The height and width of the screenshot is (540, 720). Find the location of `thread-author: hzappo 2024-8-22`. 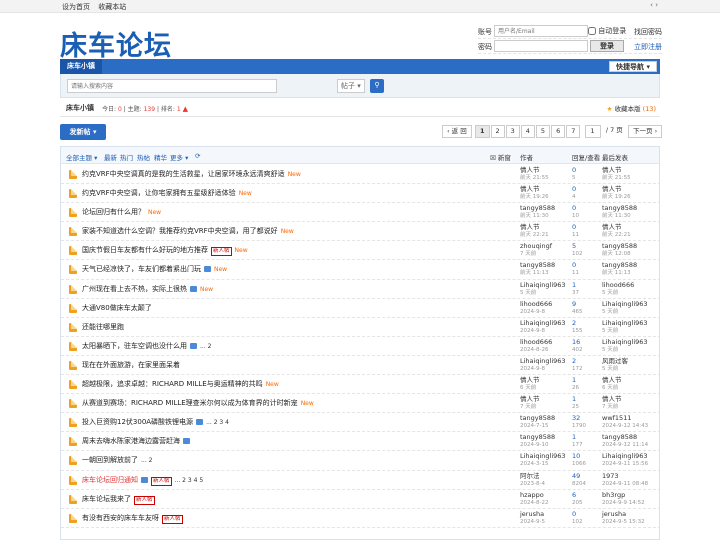

thread-author: hzappo 2024-8-22 is located at coordinates (534, 499).